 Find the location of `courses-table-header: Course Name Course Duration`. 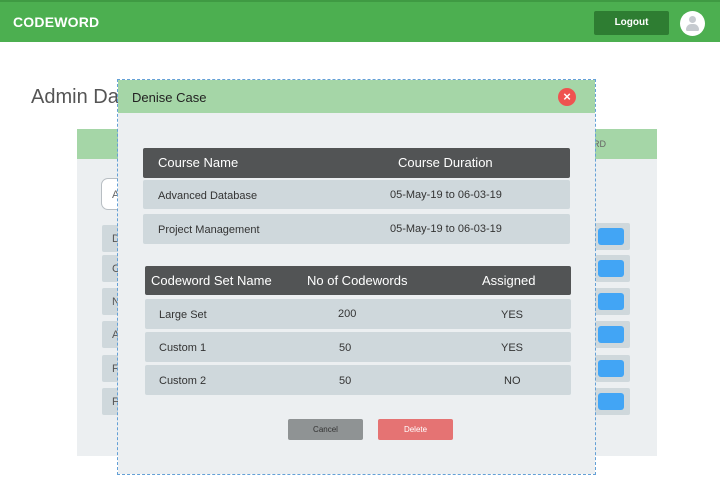

courses-table-header: Course Name Course Duration is located at coordinates (356, 163).